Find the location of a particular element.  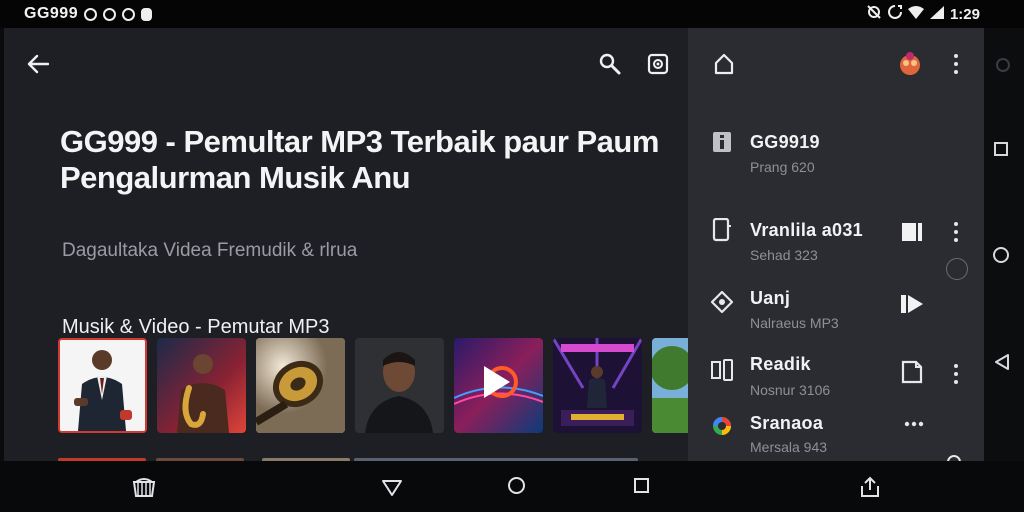

list-item-title: GG9919 is located at coordinates (785, 142).